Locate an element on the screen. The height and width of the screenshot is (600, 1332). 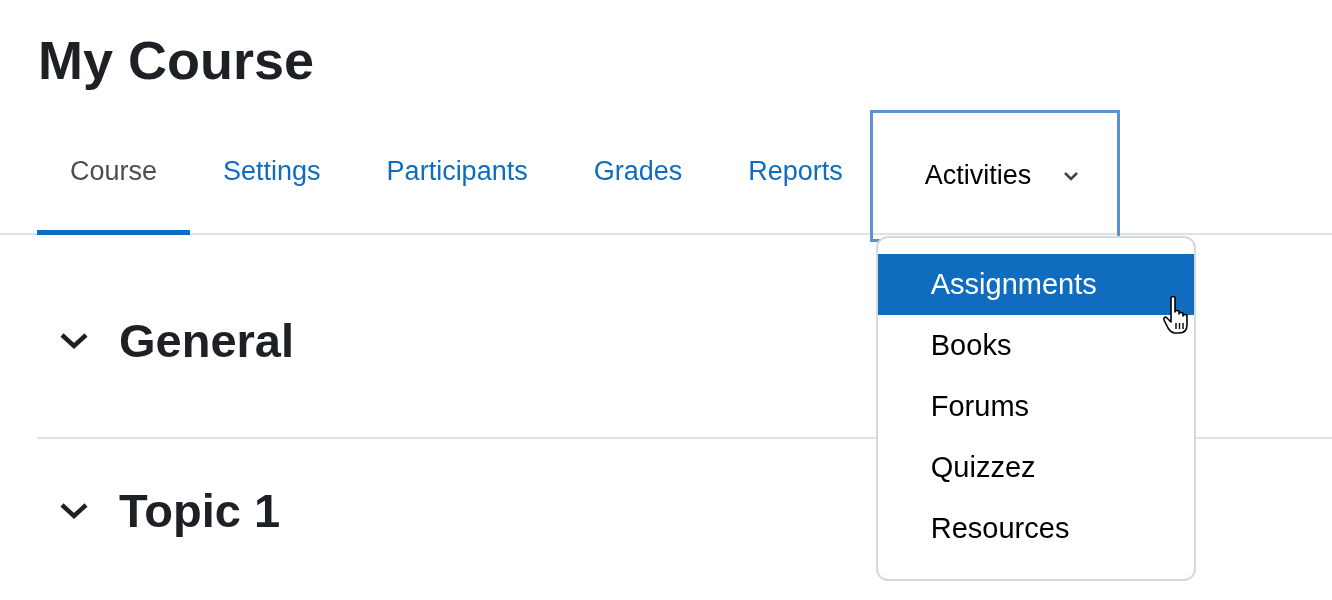
nav-tab: Grades is located at coordinates (638, 173).